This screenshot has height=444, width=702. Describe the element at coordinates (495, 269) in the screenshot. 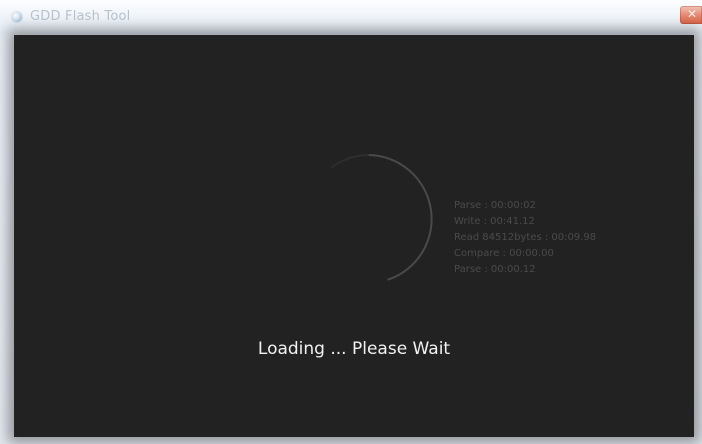

I see `stat-parse-final: Parse : 00:00.12` at that location.